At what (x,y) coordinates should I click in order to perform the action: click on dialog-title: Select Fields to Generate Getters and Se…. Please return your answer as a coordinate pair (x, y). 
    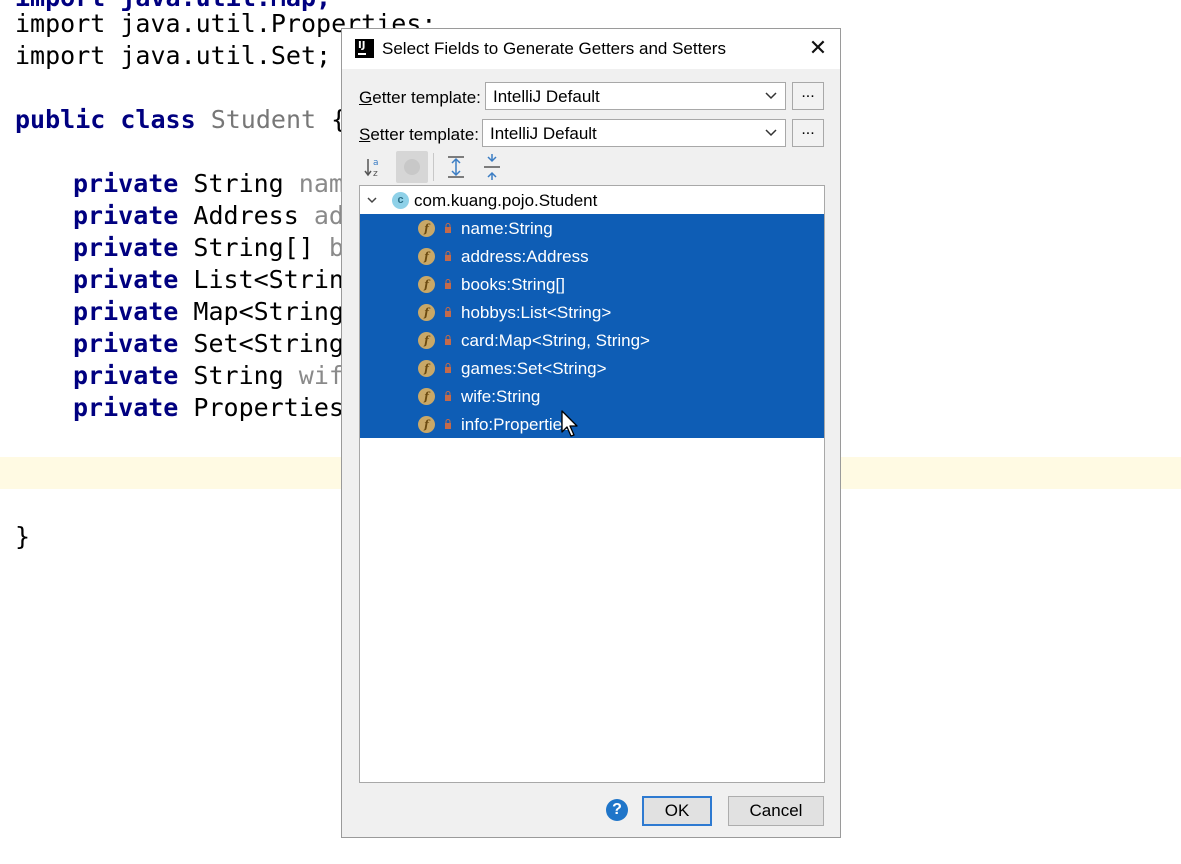
    Looking at the image, I should click on (554, 48).